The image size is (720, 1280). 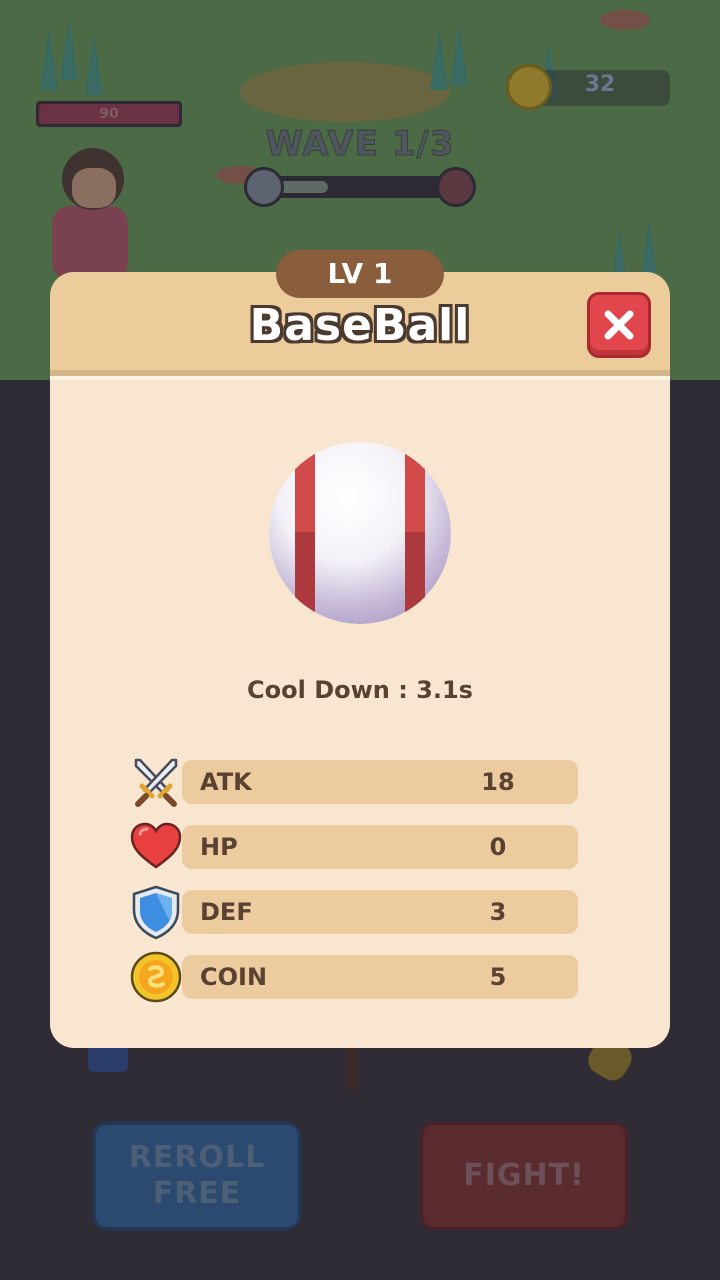 I want to click on stat-row-atk: ATK 18, so click(x=354, y=782).